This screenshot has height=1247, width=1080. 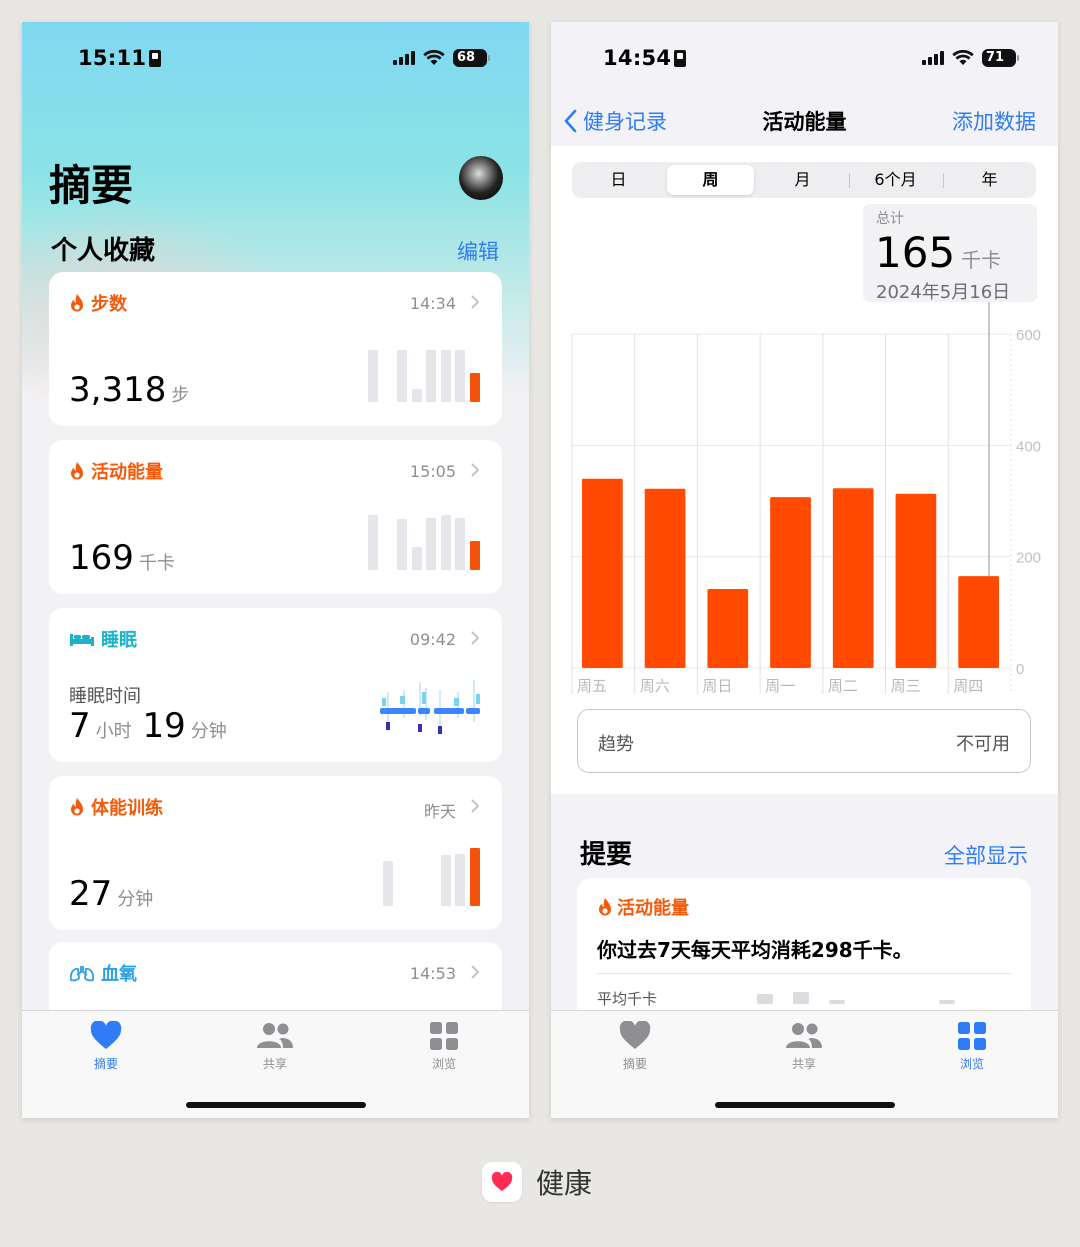 I want to click on card-steps: 步数 14:34 3,318 步, so click(x=275, y=349).